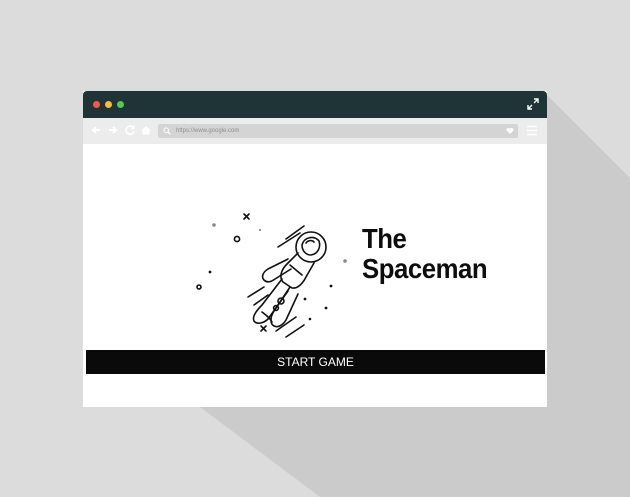 This screenshot has width=630, height=497. Describe the element at coordinates (130, 130) in the screenshot. I see `reload-icon` at that location.